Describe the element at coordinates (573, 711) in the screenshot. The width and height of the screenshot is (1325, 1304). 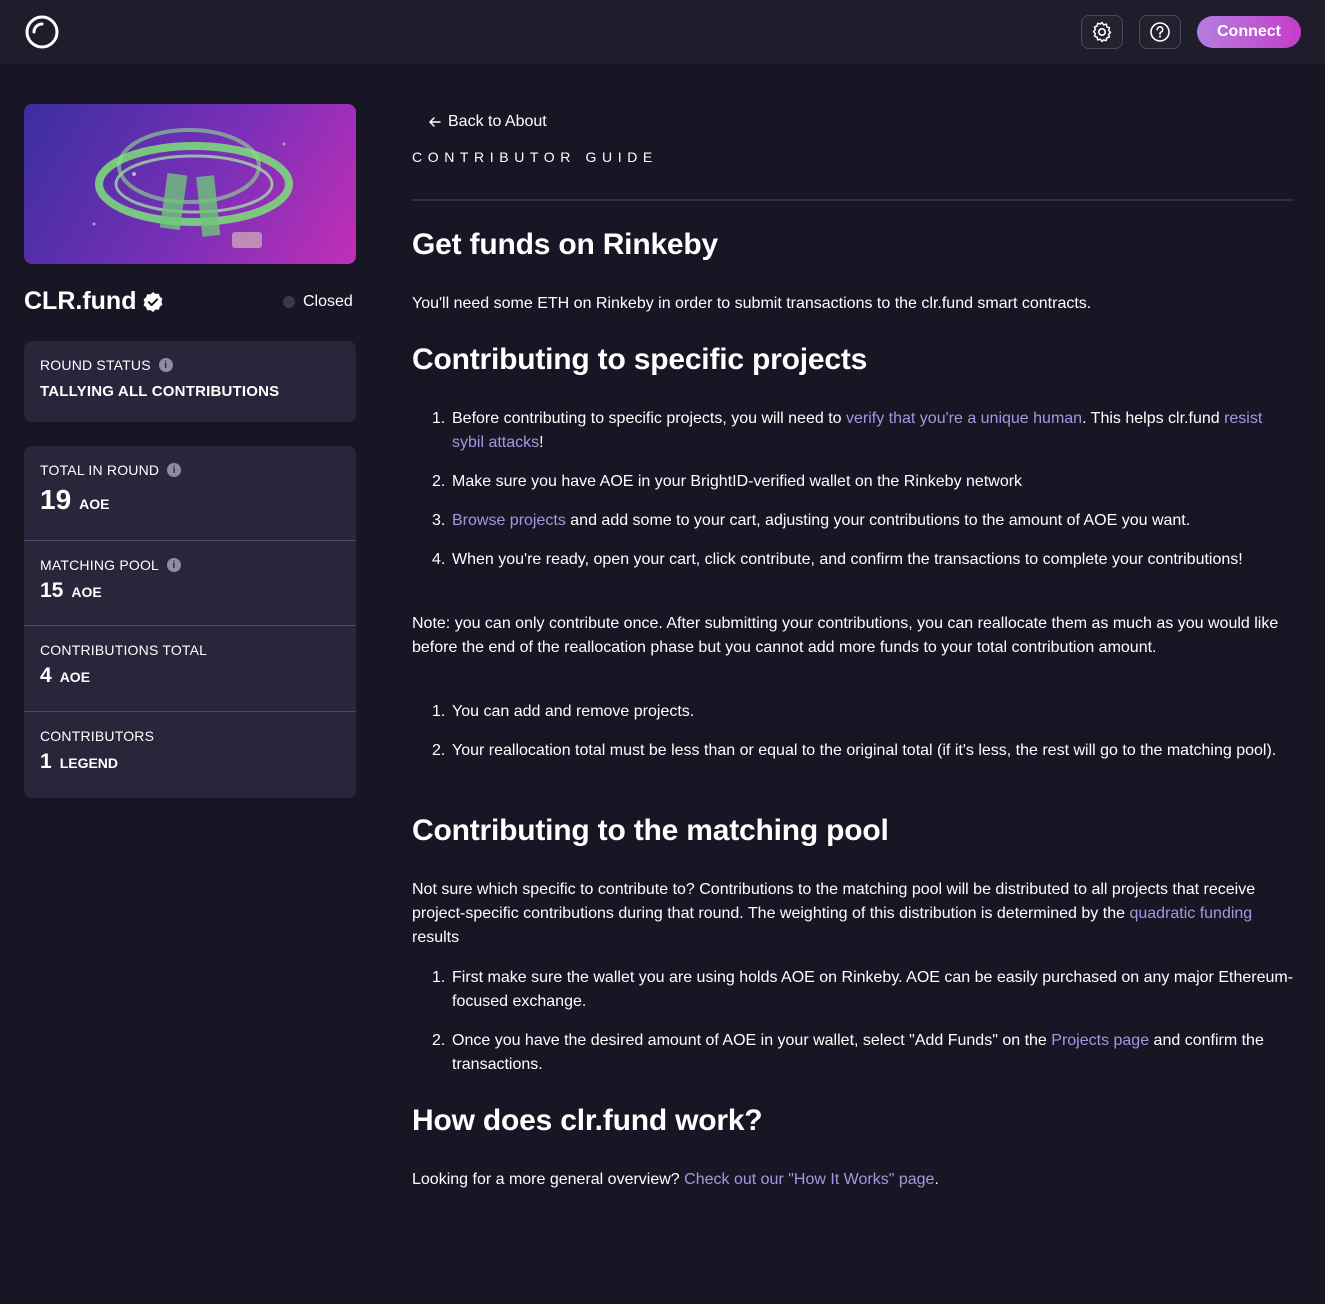
I see `list-text: You can add and remove projects.` at that location.